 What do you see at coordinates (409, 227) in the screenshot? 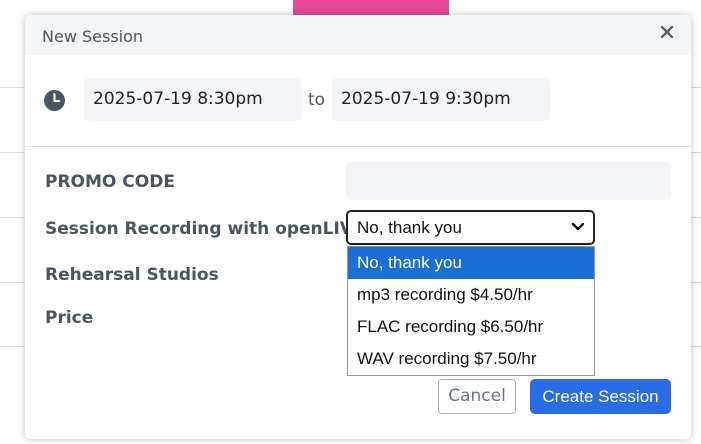
I see `recording-select-value: No, thank you` at bounding box center [409, 227].